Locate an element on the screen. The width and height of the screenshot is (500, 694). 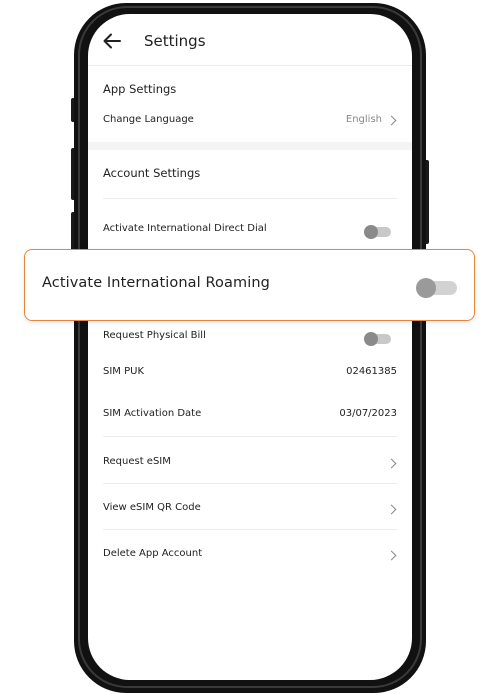
change-language-value: English is located at coordinates (363, 119).